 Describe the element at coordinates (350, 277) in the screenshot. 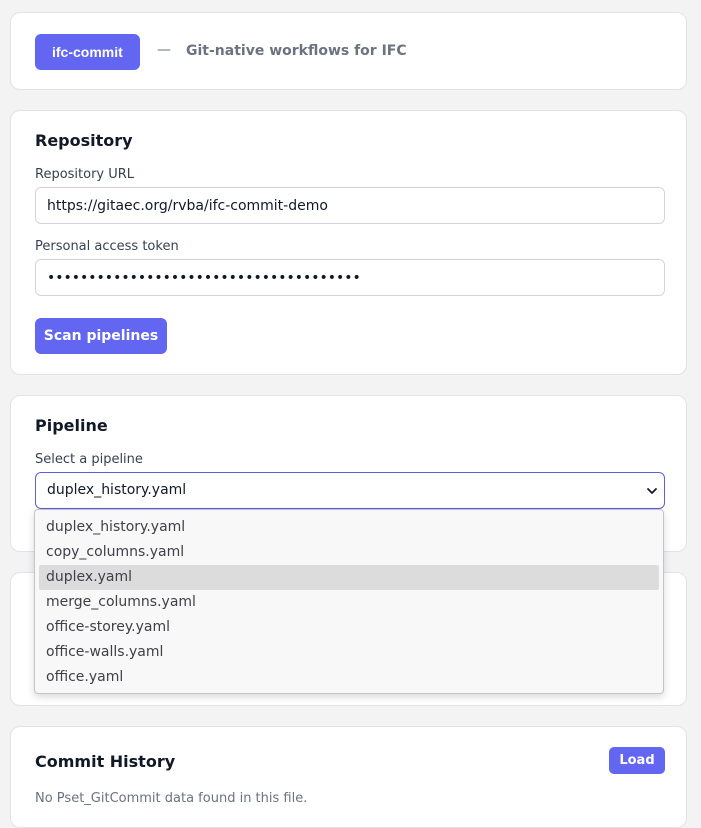

I see `access-token-input` at that location.